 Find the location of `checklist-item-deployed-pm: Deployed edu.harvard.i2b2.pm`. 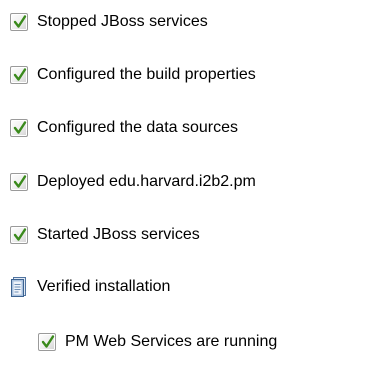

checklist-item-deployed-pm: Deployed edu.harvard.i2b2.pm is located at coordinates (133, 182).